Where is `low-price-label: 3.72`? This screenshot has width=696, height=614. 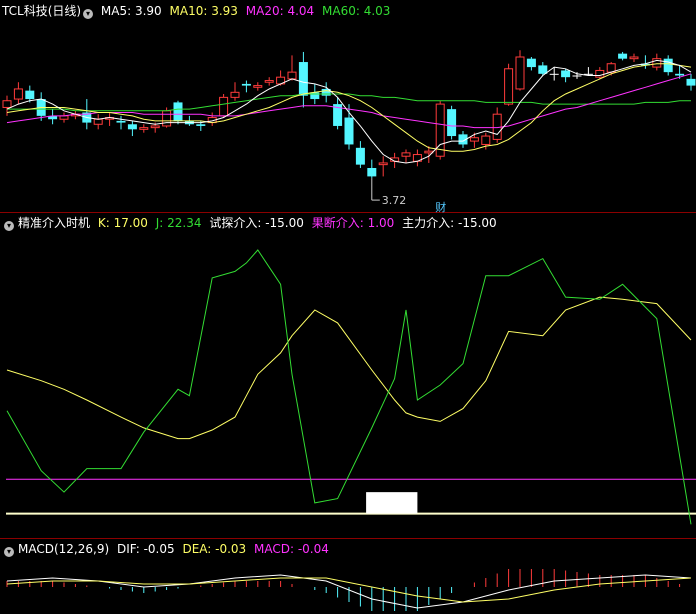
low-price-label: 3.72 is located at coordinates (394, 200).